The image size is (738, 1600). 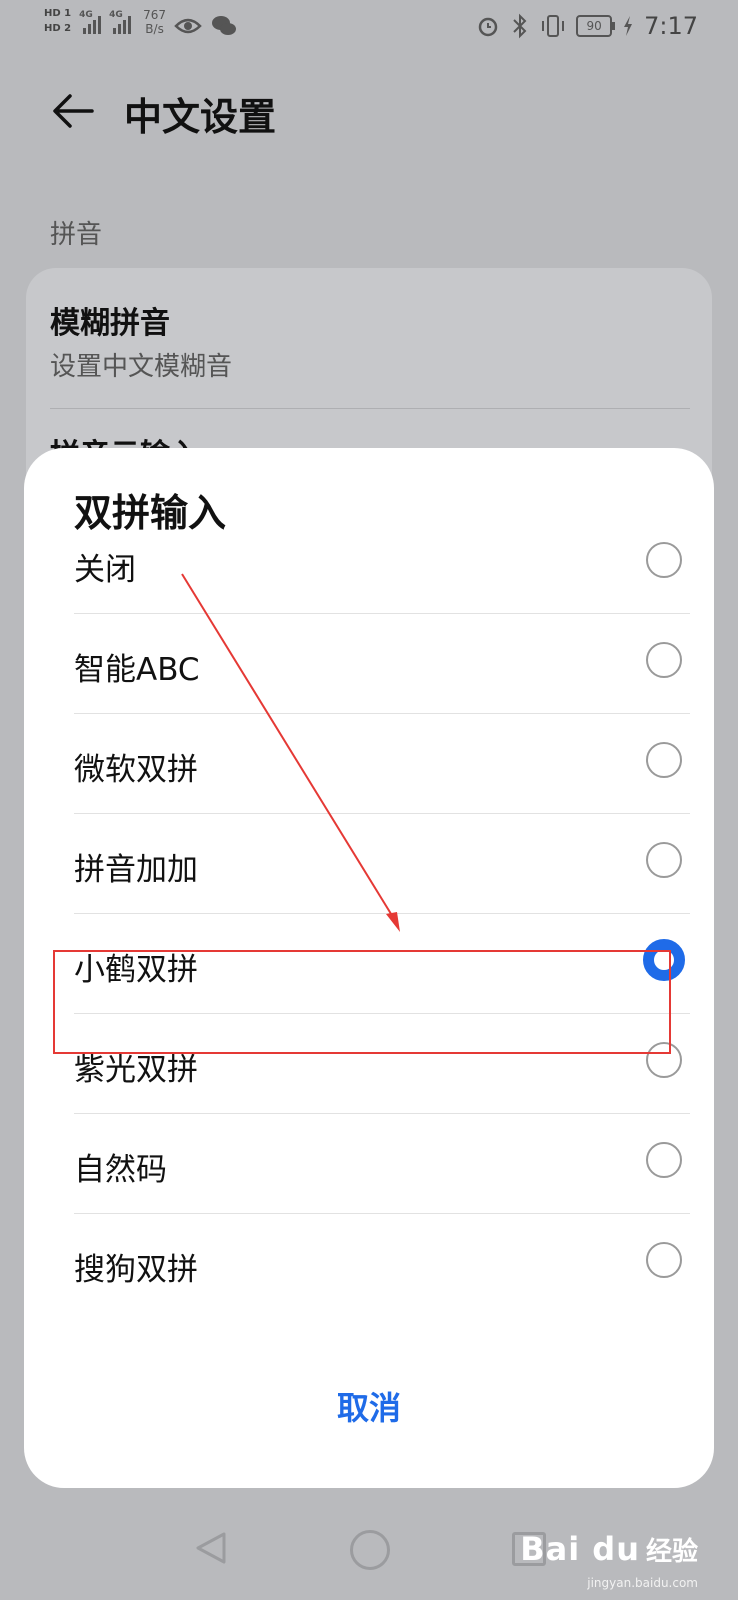 What do you see at coordinates (362, 1002) in the screenshot?
I see `highlight-box` at bounding box center [362, 1002].